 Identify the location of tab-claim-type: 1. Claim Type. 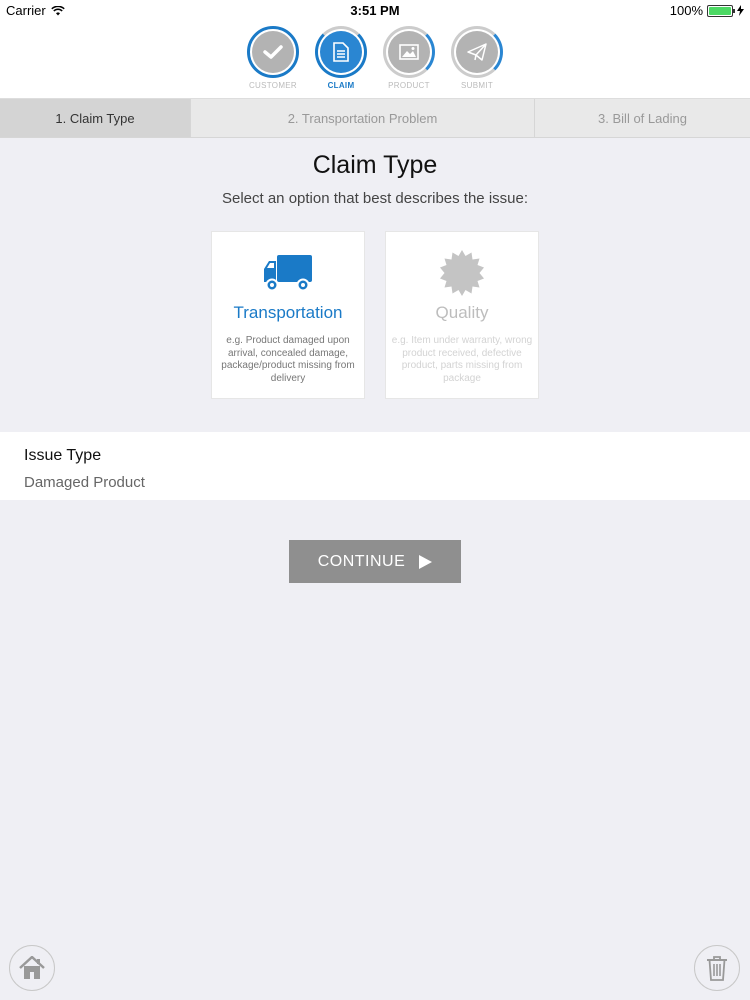
(95, 118).